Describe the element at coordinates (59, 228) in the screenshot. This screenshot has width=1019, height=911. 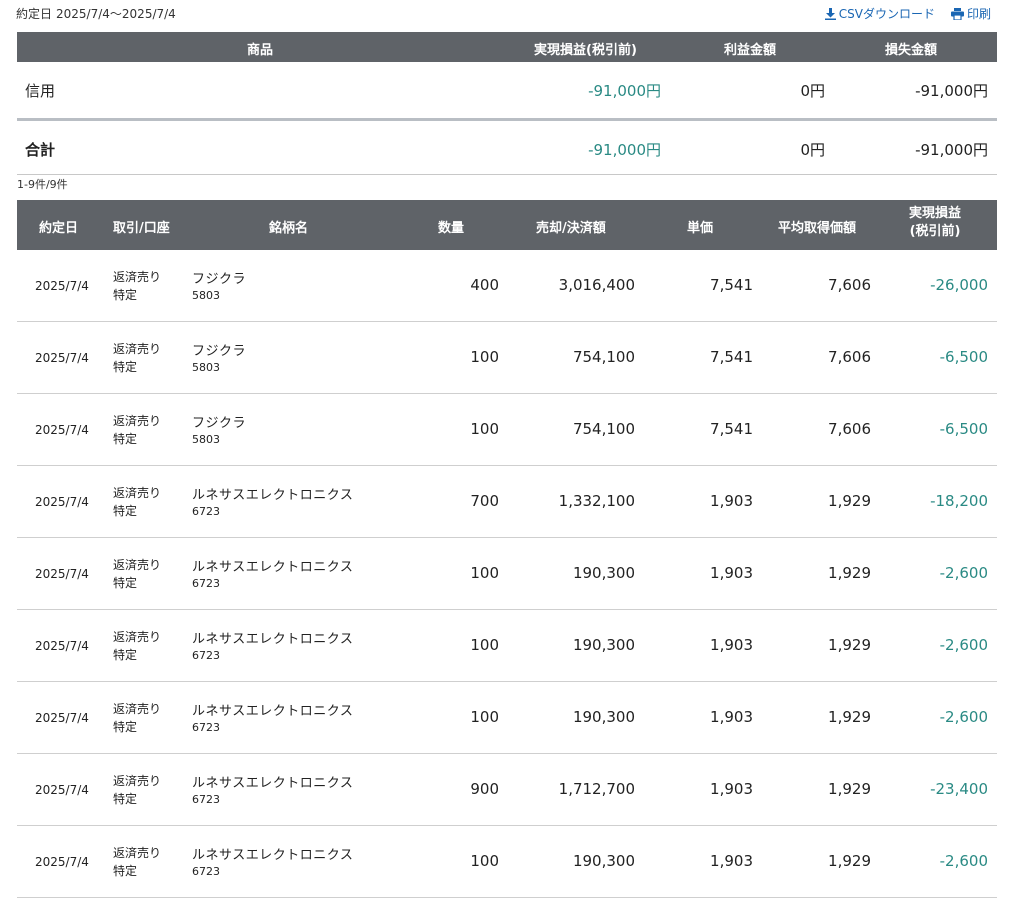
I see `col-trade-date: 約定日` at that location.